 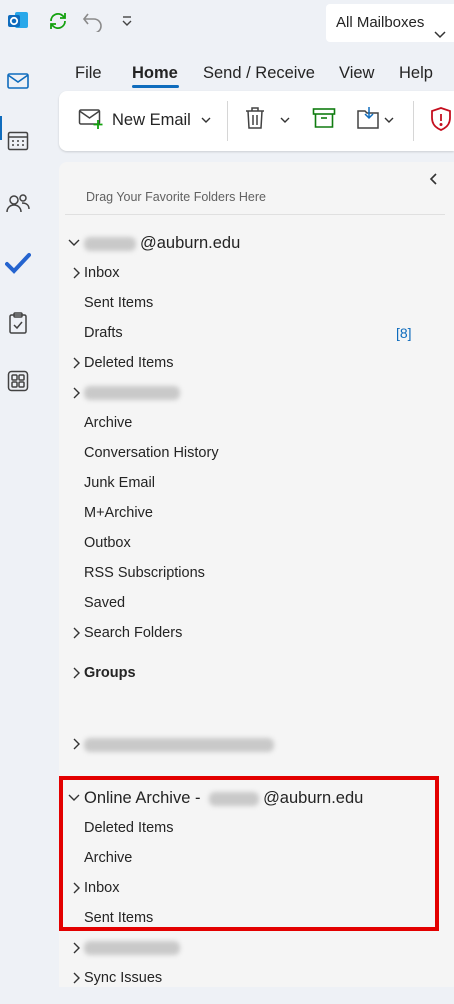 I want to click on archive-icon, so click(x=324, y=120).